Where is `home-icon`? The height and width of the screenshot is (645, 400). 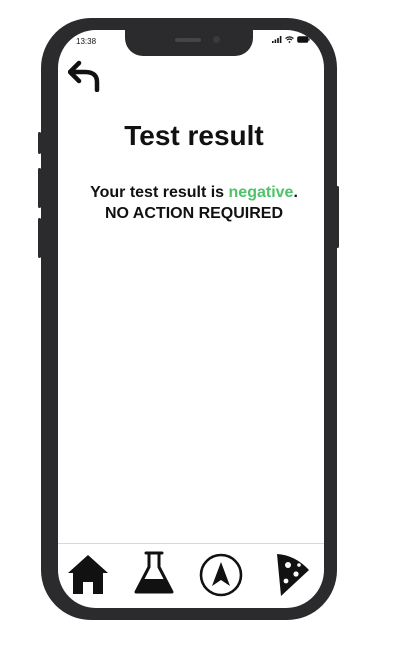
home-icon is located at coordinates (88, 574).